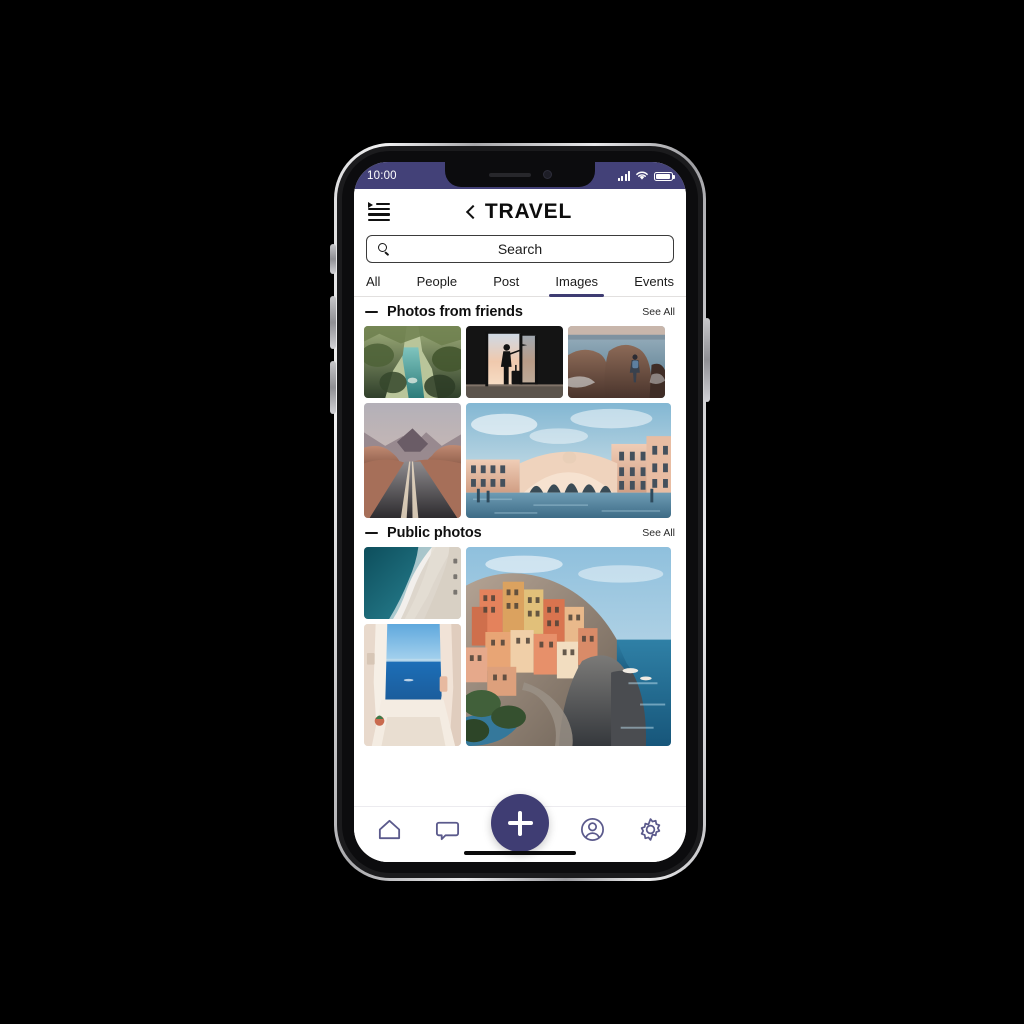 This screenshot has height=1024, width=1024. What do you see at coordinates (437, 284) in the screenshot?
I see `tab-people: People` at bounding box center [437, 284].